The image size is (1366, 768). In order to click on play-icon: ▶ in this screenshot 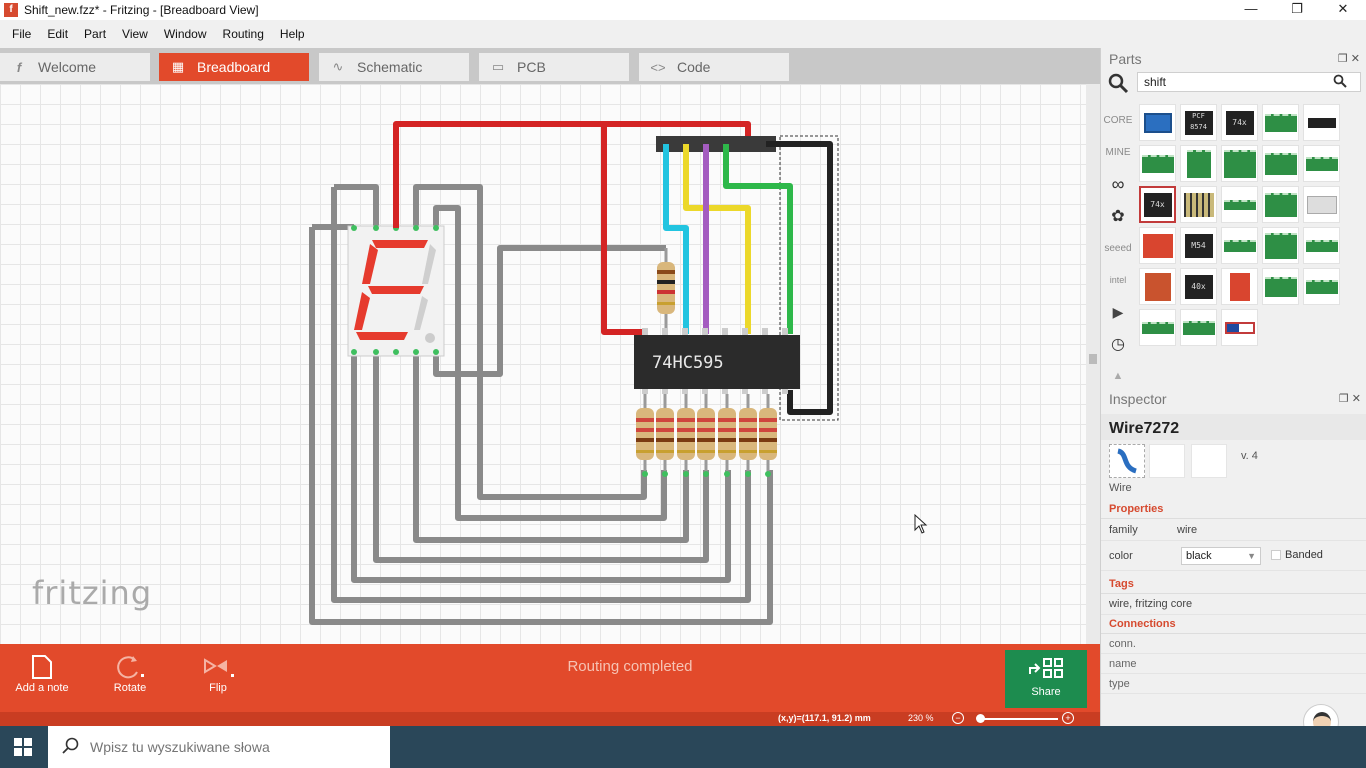, I will do `click(1118, 312)`.